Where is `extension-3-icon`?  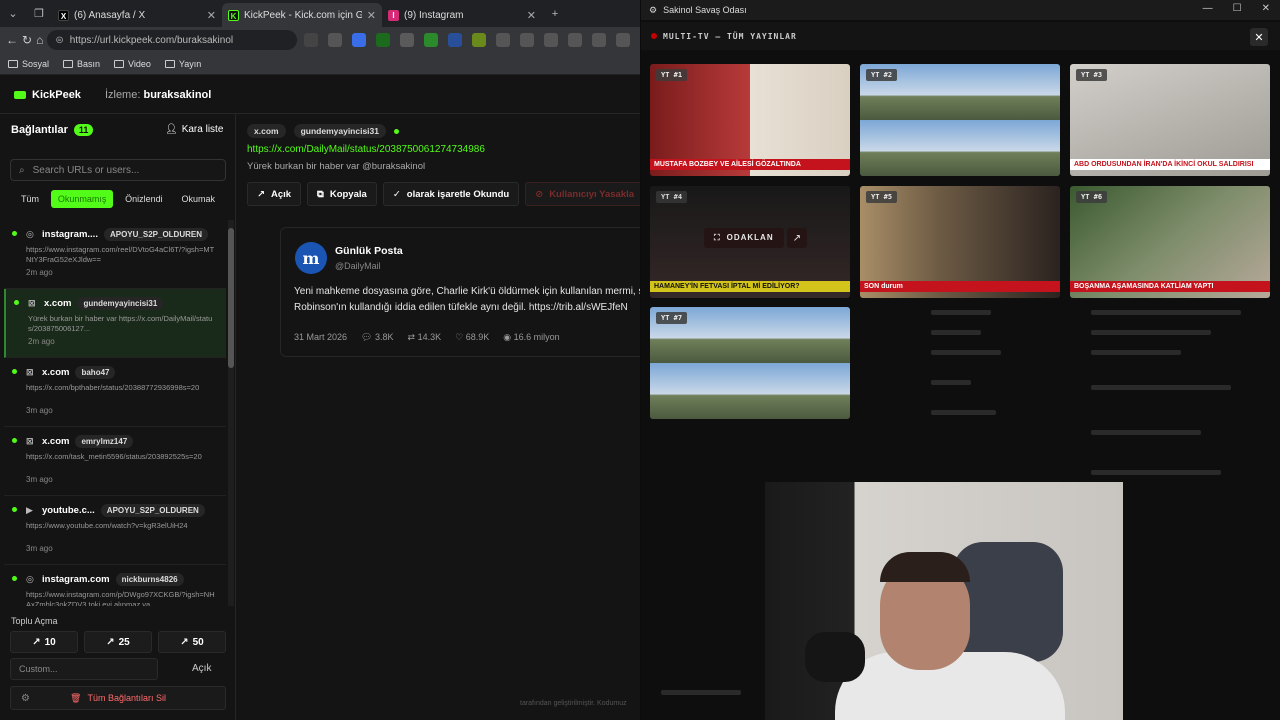
extension-3-icon is located at coordinates (431, 40).